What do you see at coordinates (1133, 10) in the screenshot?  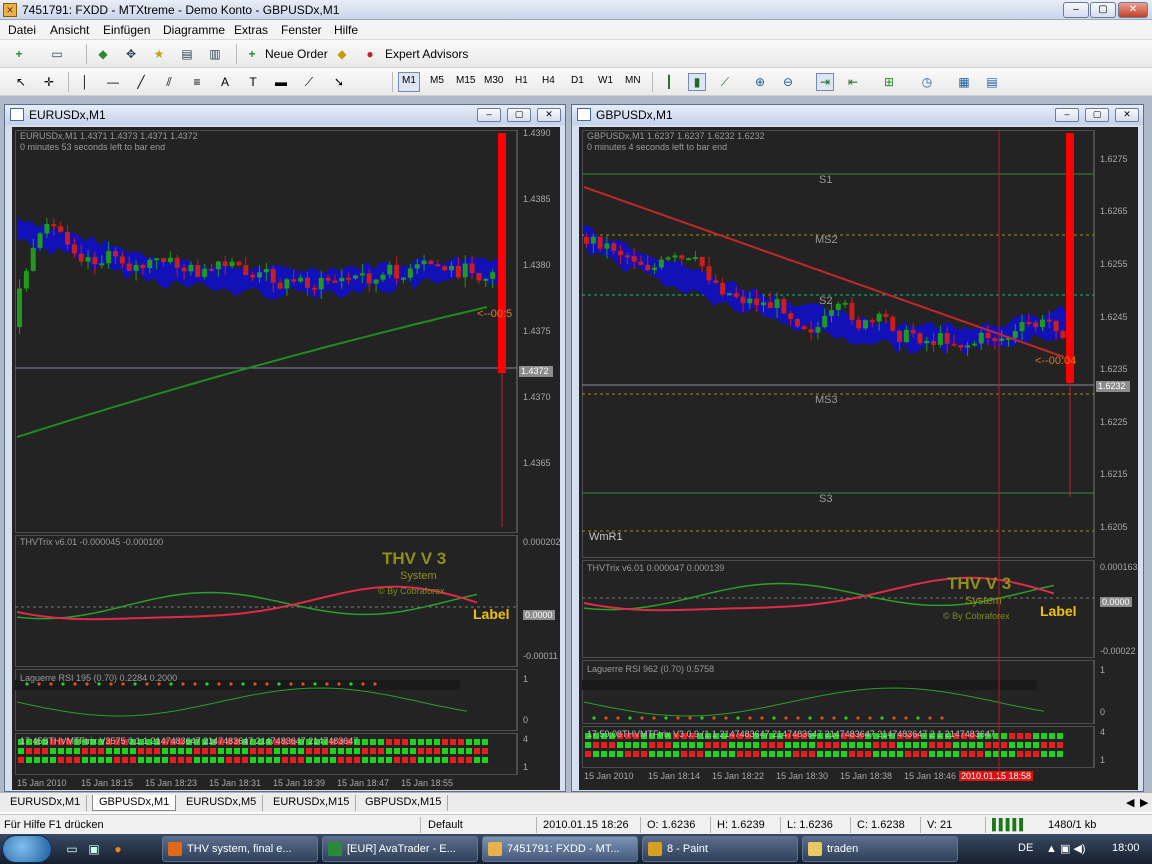 I see `close-button: ✕` at bounding box center [1133, 10].